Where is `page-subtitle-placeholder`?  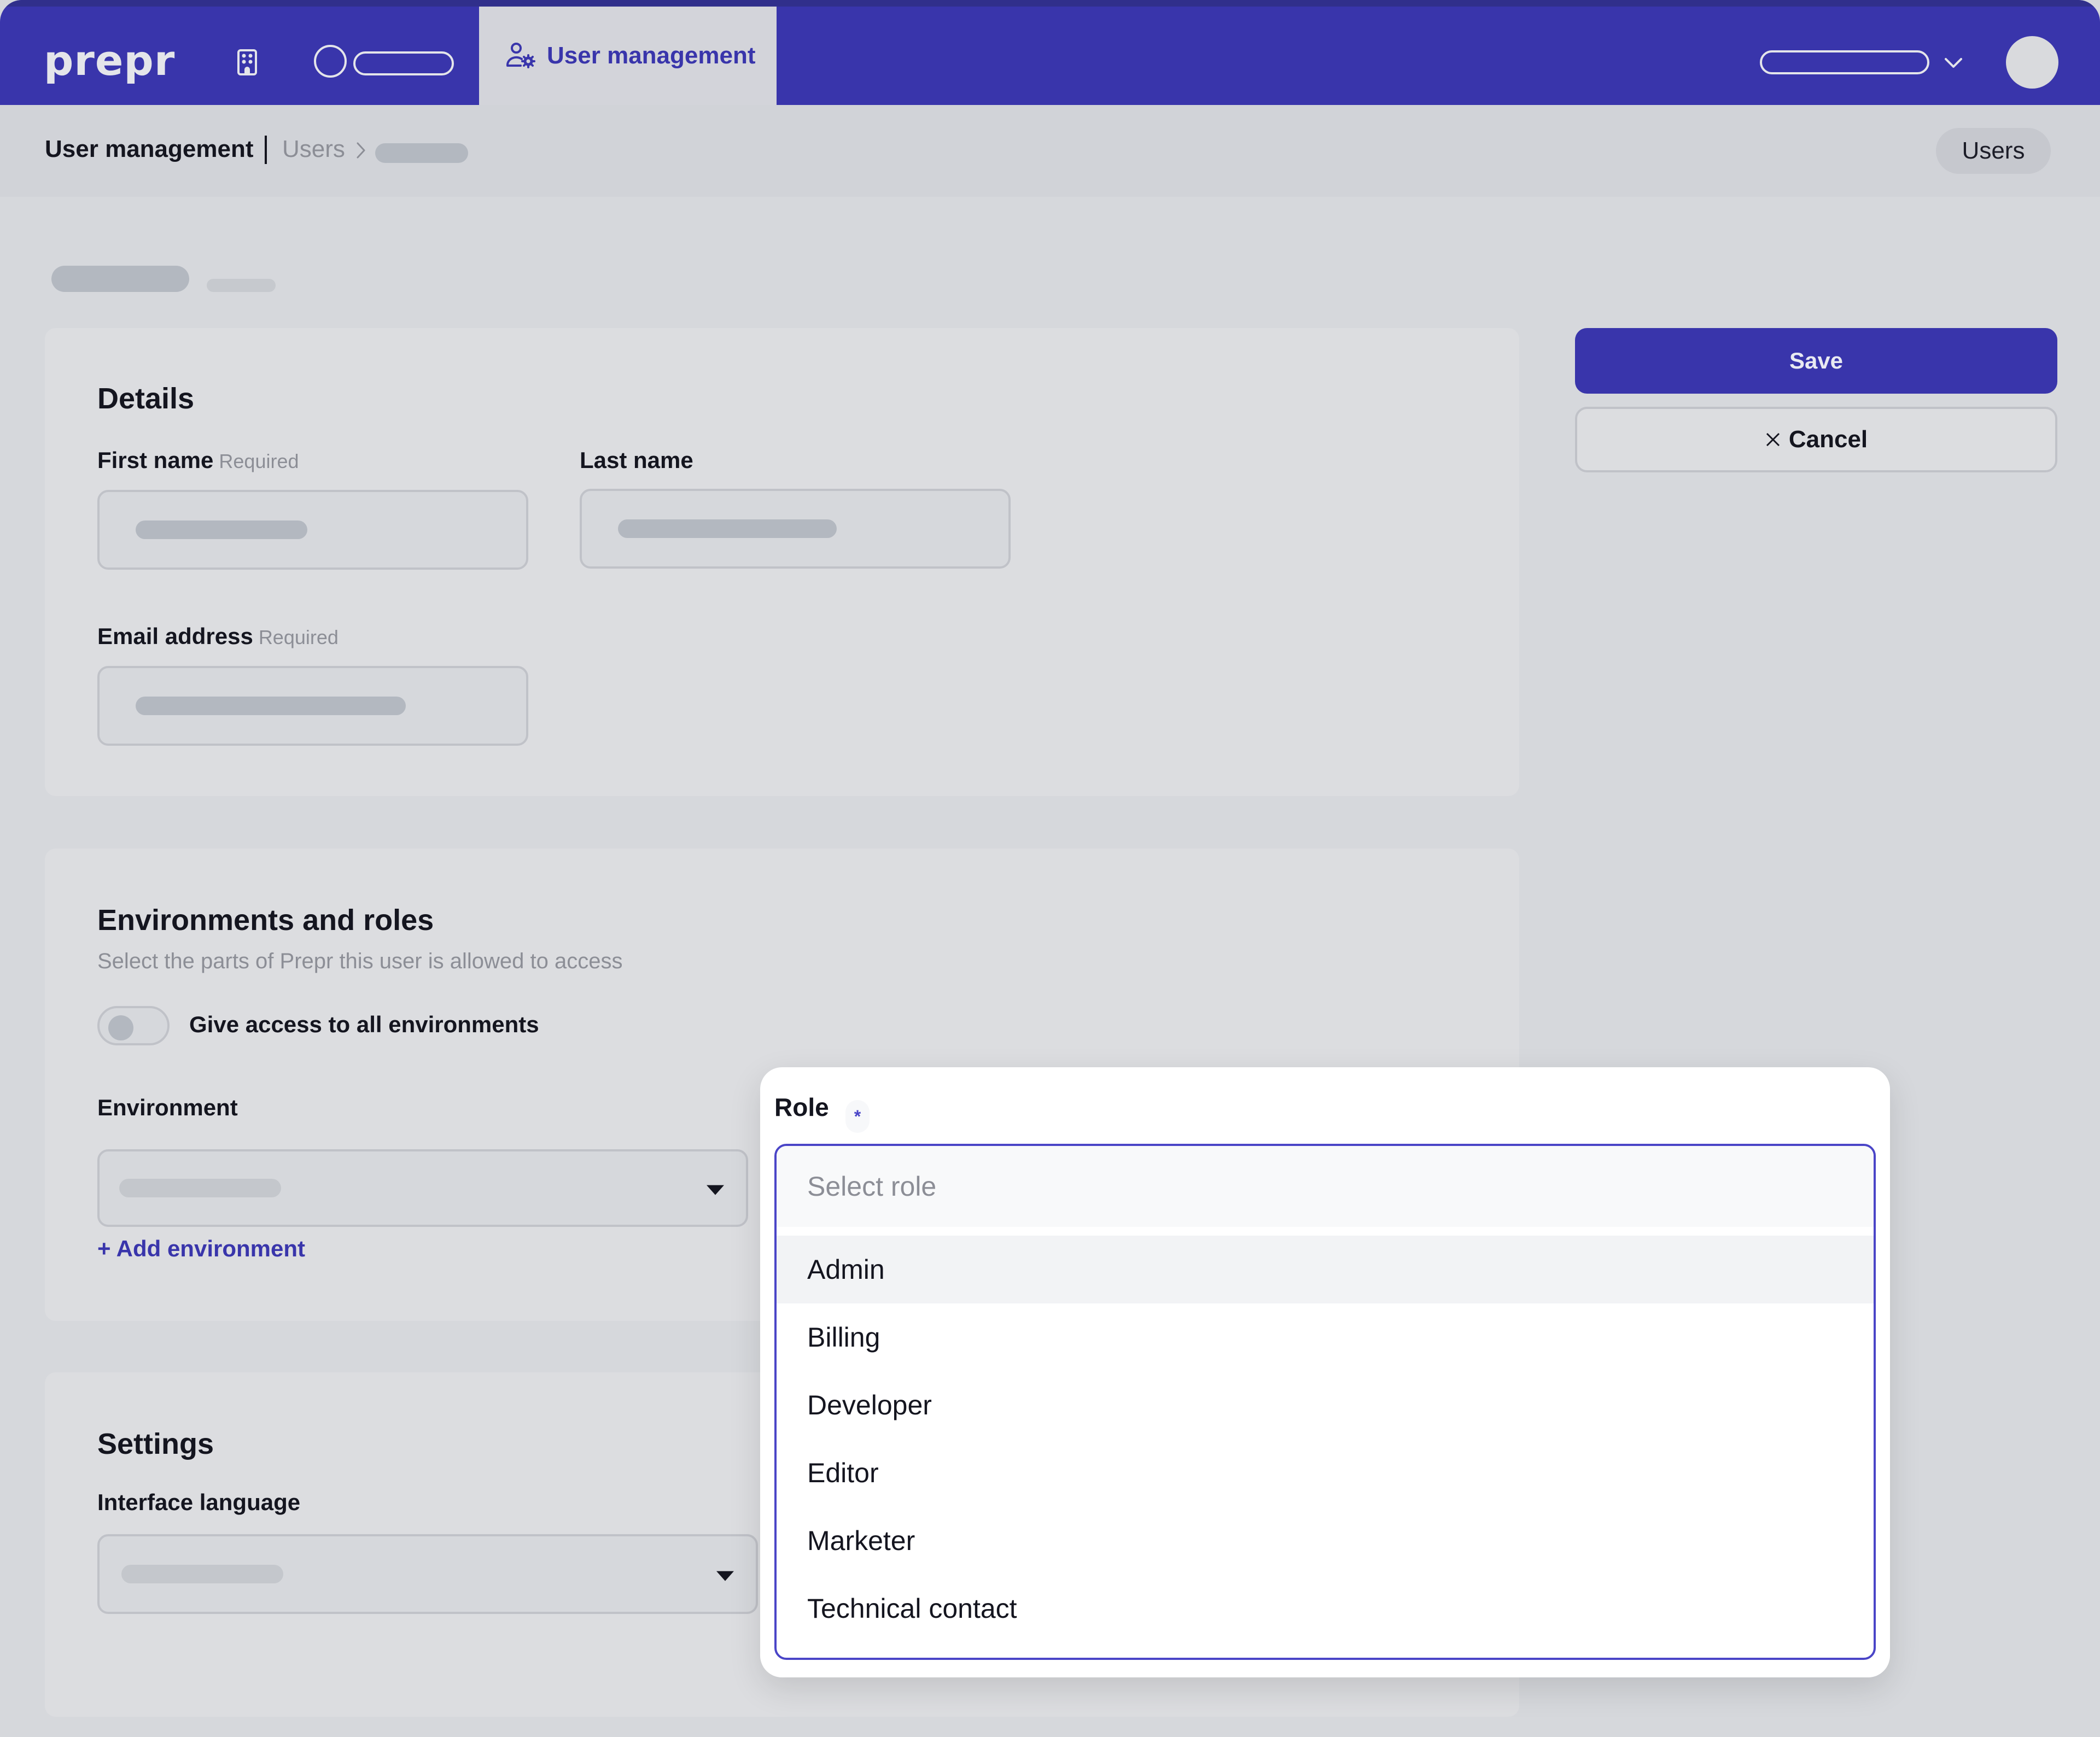
page-subtitle-placeholder is located at coordinates (241, 285).